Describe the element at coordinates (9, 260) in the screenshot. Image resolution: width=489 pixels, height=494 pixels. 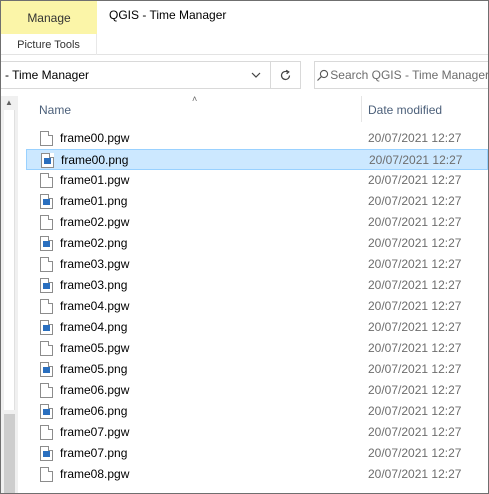
I see `scrollbar-region` at that location.